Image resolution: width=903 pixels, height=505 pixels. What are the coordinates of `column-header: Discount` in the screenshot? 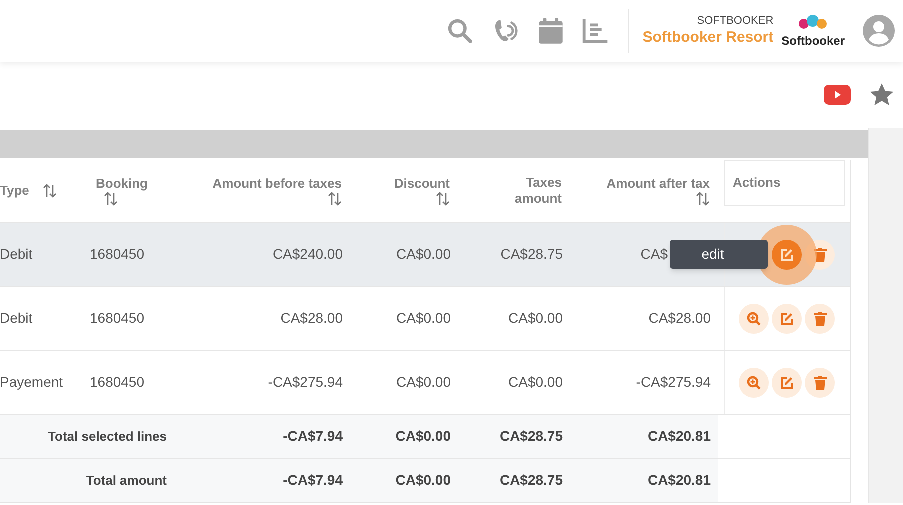 It's located at (422, 184).